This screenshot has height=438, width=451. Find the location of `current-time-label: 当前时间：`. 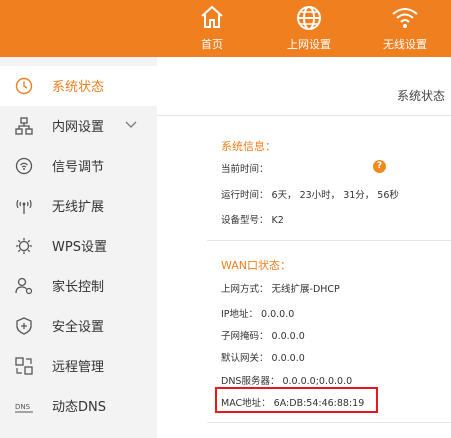

current-time-label: 当前时间： is located at coordinates (245, 169).